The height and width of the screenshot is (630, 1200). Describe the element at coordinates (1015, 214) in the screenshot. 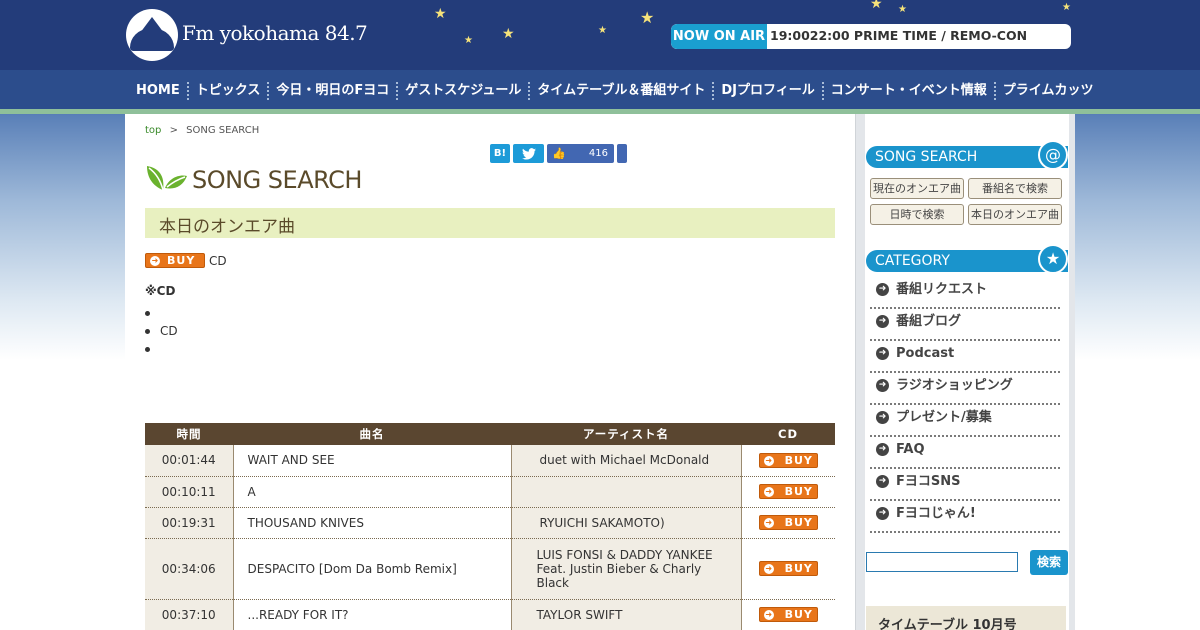

I see `today-onair-button: 本日のオンエア曲` at that location.